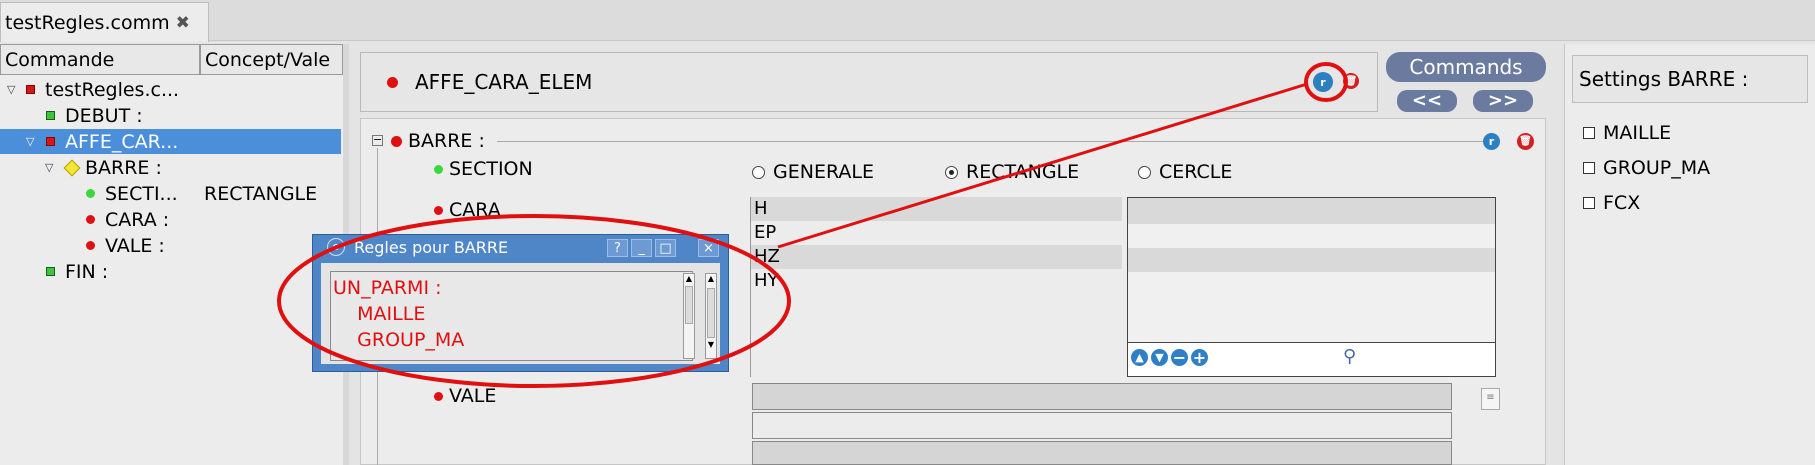 The image size is (1815, 465). Describe the element at coordinates (170, 115) in the screenshot. I see `tree-item-debut: DEBUT :` at that location.